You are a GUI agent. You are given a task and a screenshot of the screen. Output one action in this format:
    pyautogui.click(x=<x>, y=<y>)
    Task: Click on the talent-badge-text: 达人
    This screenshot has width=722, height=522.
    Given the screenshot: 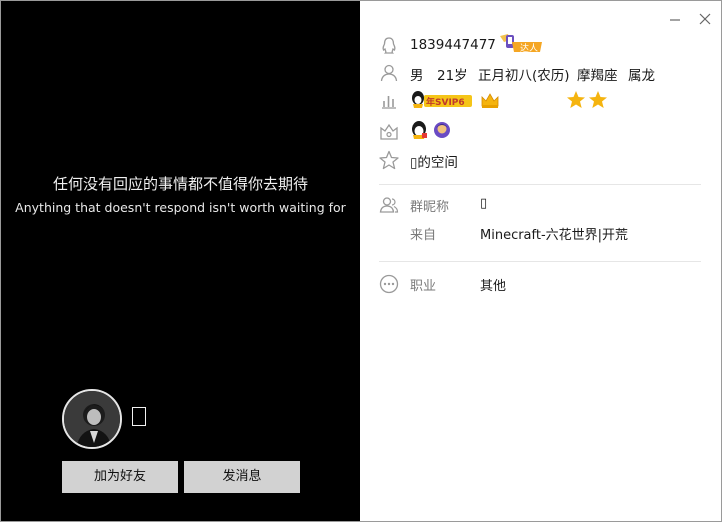 What is the action you would take?
    pyautogui.click(x=529, y=48)
    